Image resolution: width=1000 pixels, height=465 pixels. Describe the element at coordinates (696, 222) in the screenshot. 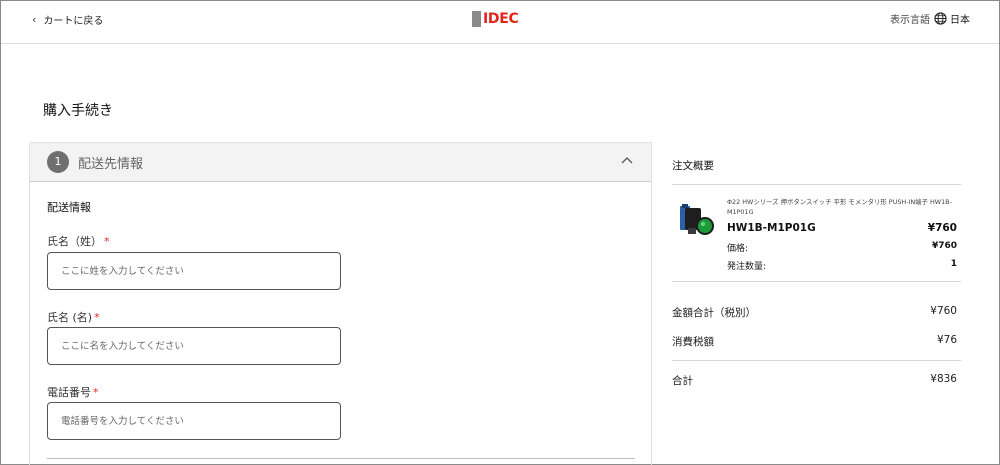

I see `product-thumbnail` at that location.